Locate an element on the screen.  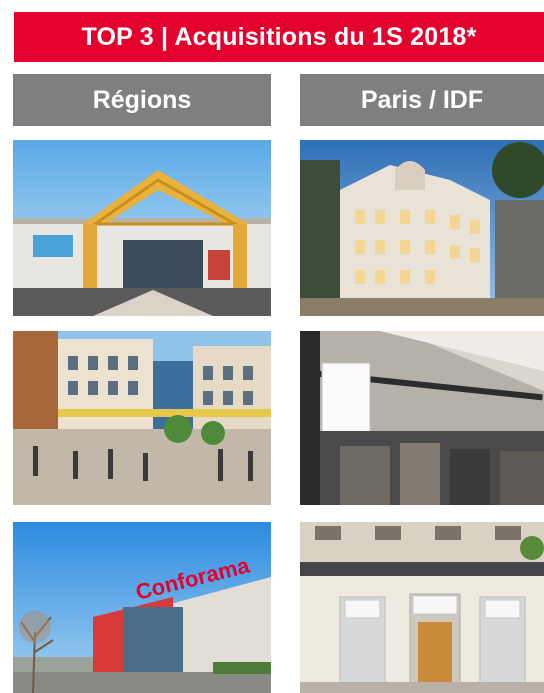
photo-regions-mall is located at coordinates (142, 228).